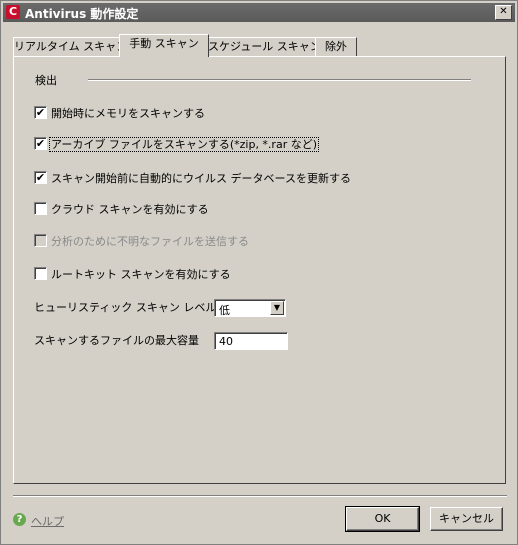  What do you see at coordinates (251, 341) in the screenshot?
I see `max-file-size-input: 40` at bounding box center [251, 341].